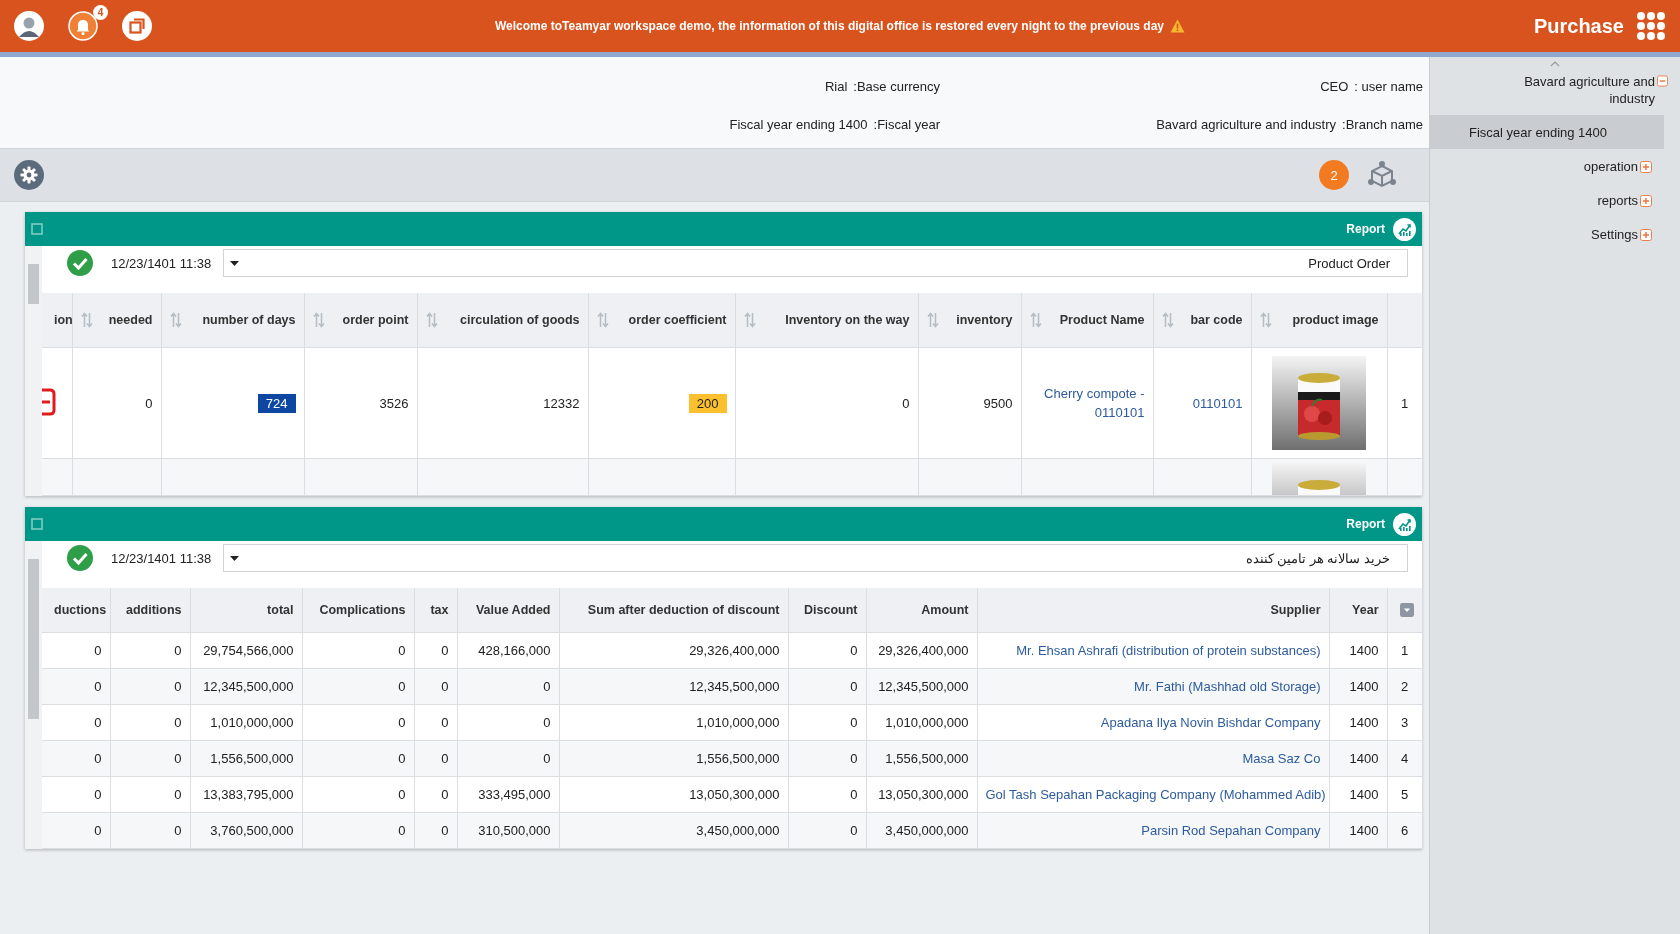  What do you see at coordinates (514, 830) in the screenshot?
I see `table-cell: 310,500,000` at bounding box center [514, 830].